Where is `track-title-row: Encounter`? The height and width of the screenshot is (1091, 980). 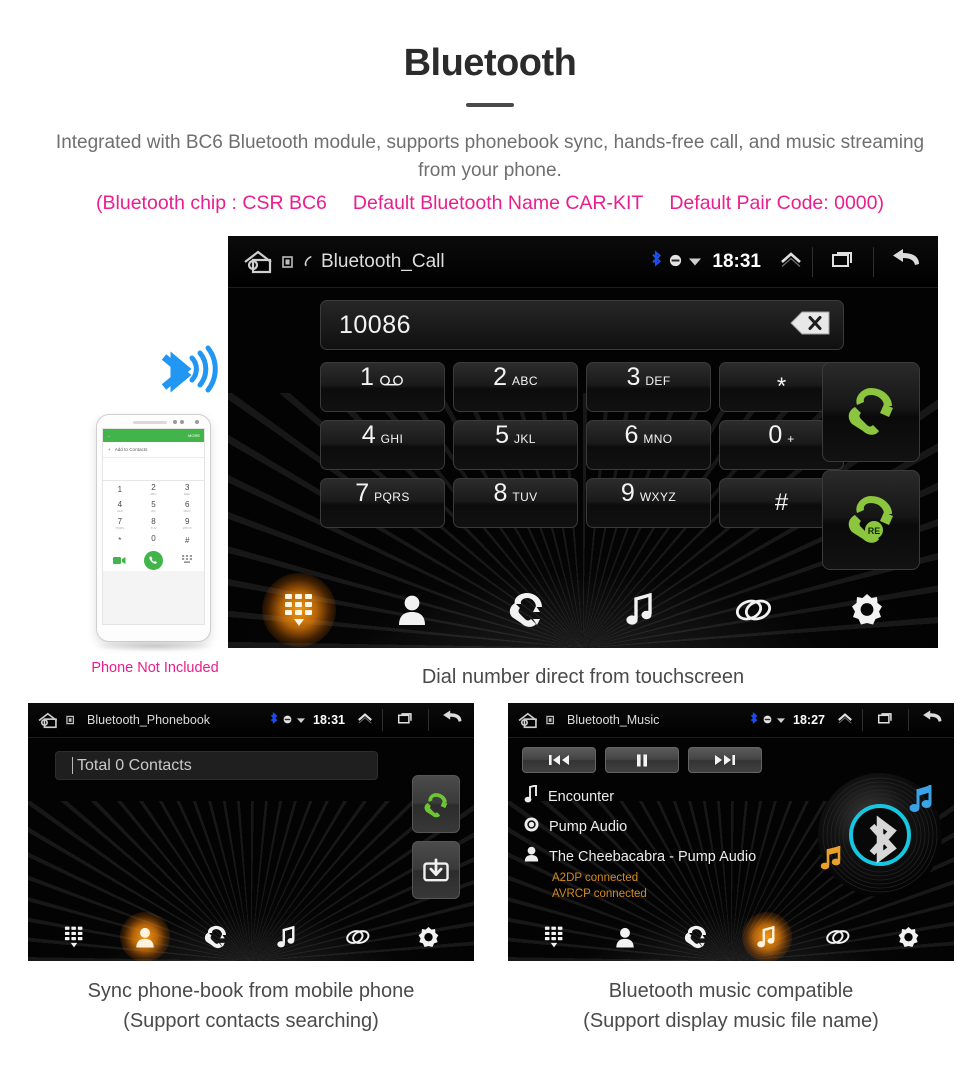 track-title-row: Encounter is located at coordinates (640, 796).